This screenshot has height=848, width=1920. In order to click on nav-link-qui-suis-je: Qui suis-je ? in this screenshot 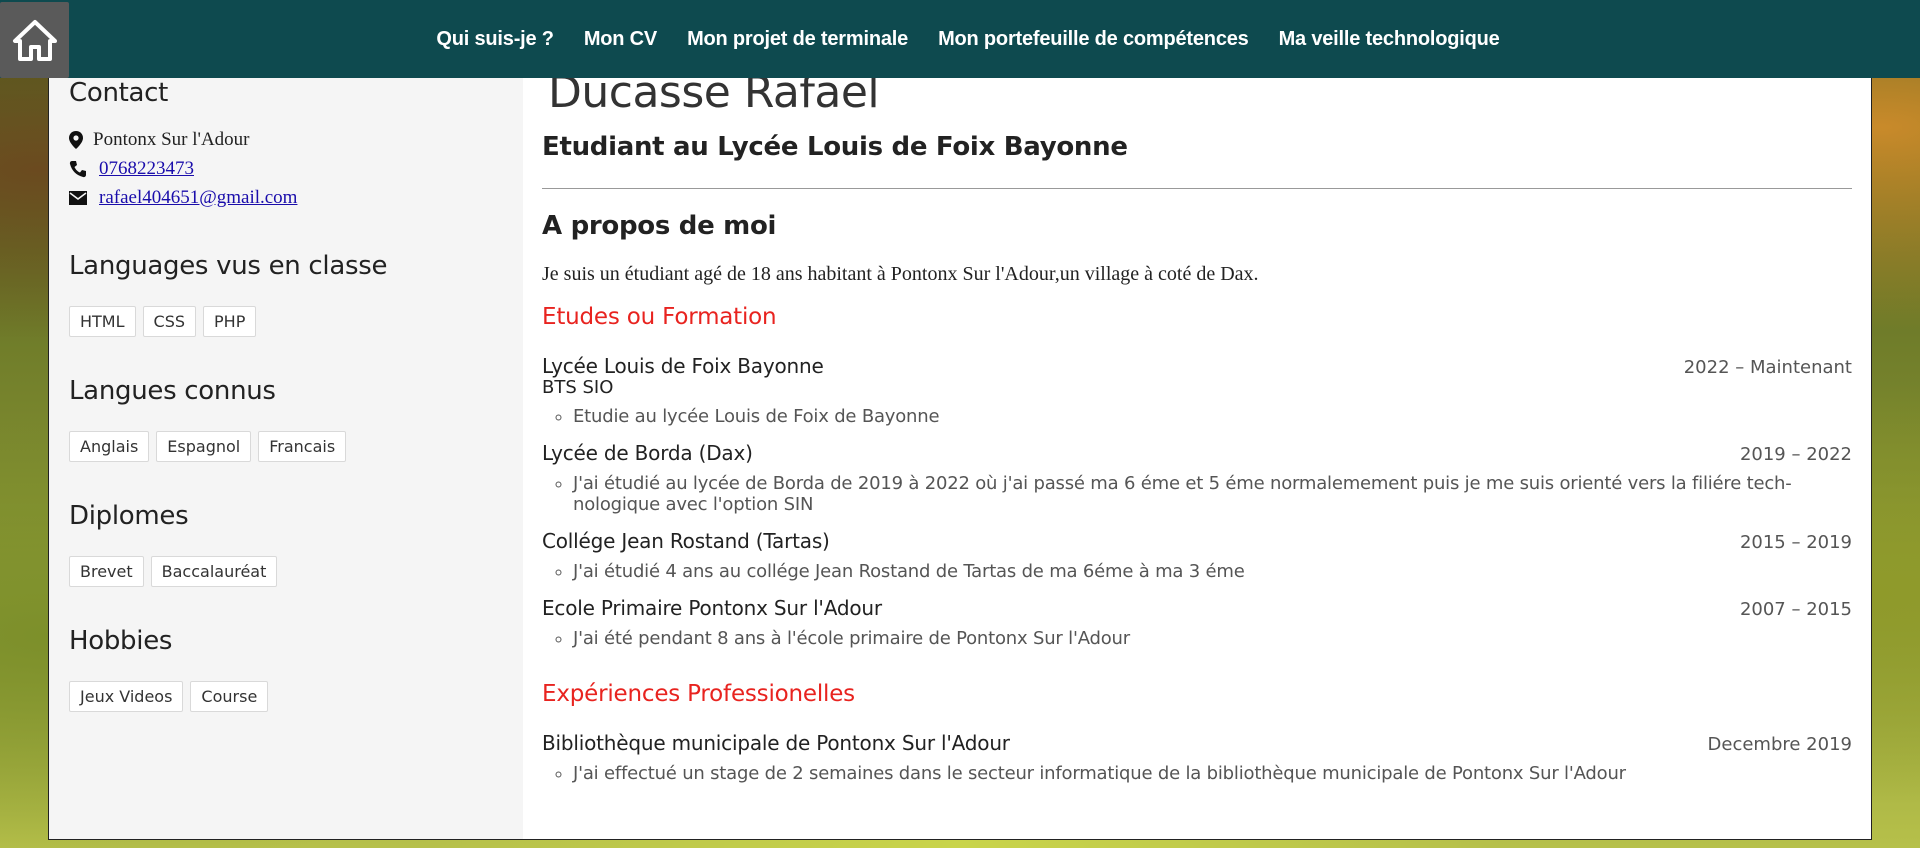, I will do `click(494, 39)`.